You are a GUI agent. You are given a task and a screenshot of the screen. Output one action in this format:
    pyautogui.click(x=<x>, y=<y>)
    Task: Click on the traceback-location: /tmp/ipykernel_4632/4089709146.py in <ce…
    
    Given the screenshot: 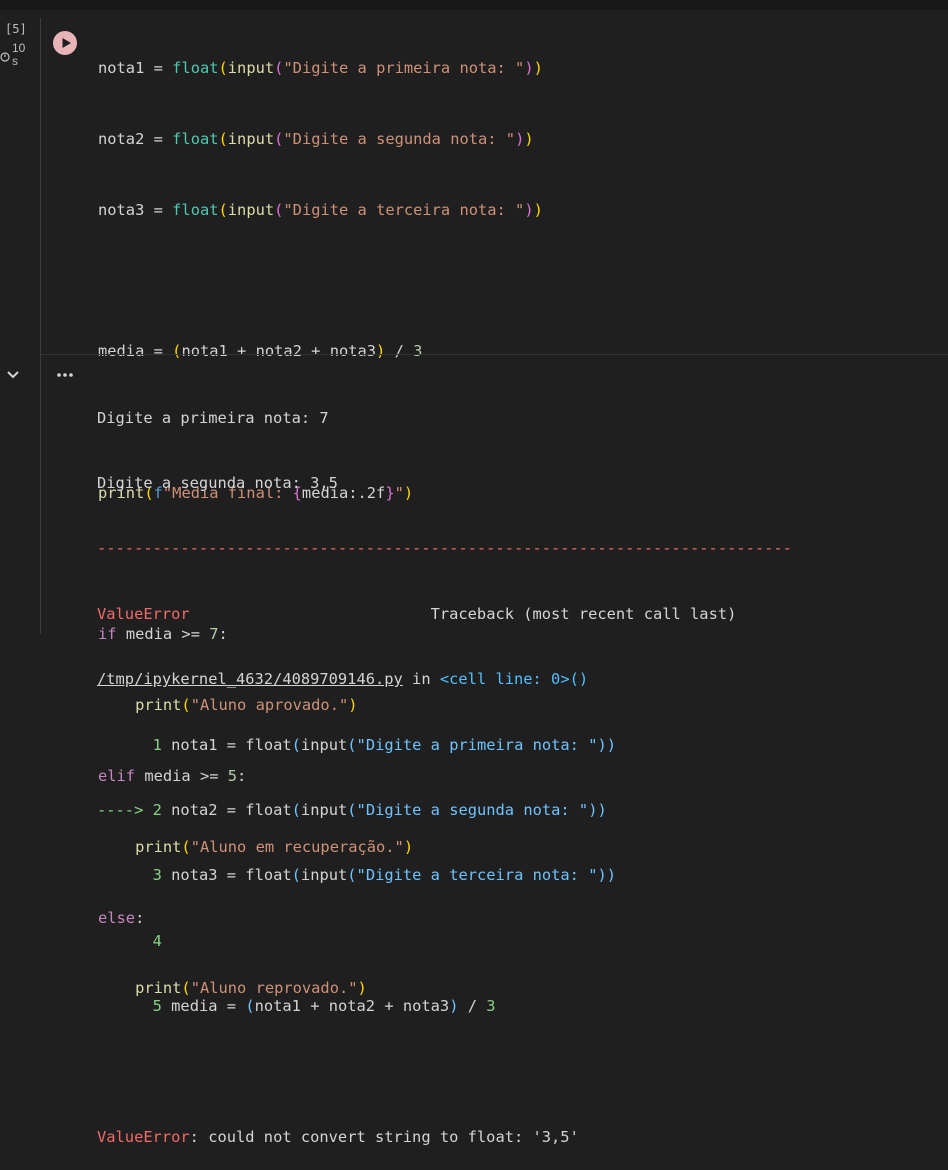 What is the action you would take?
    pyautogui.click(x=343, y=679)
    